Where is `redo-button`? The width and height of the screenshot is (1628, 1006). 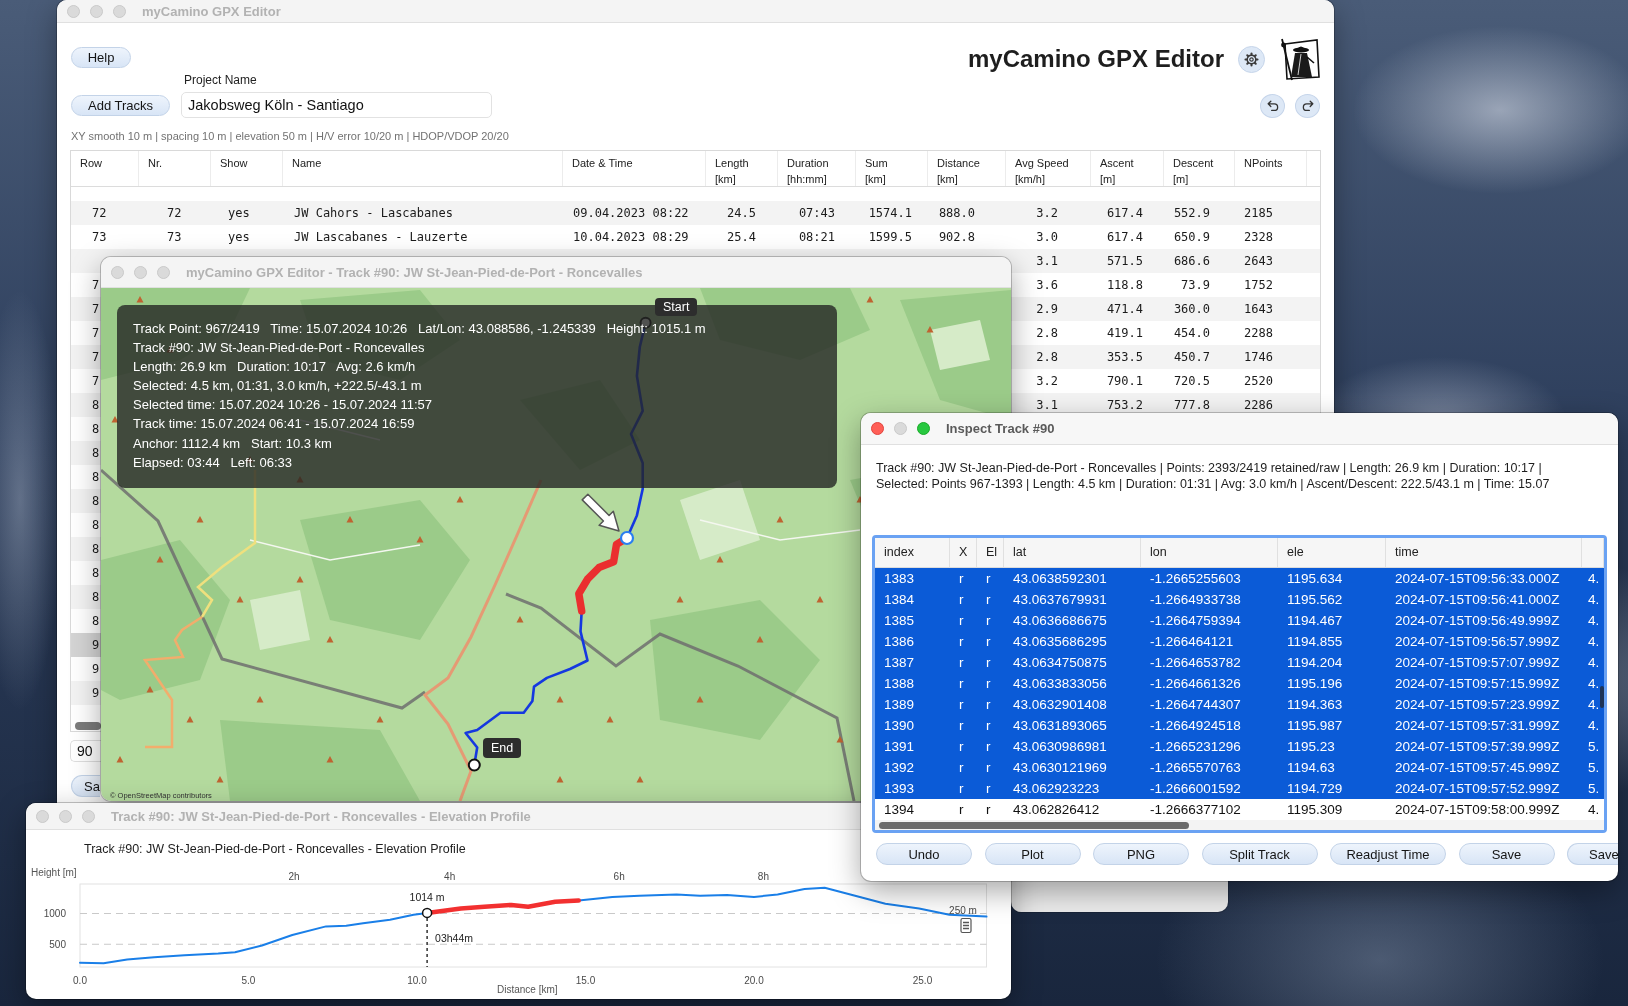
redo-button is located at coordinates (1307, 106).